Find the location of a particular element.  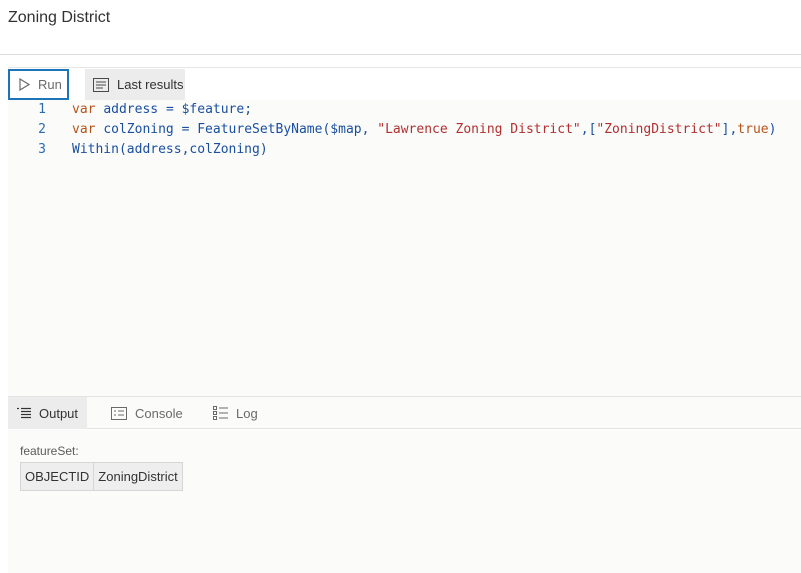

run-button: Run is located at coordinates (38, 84).